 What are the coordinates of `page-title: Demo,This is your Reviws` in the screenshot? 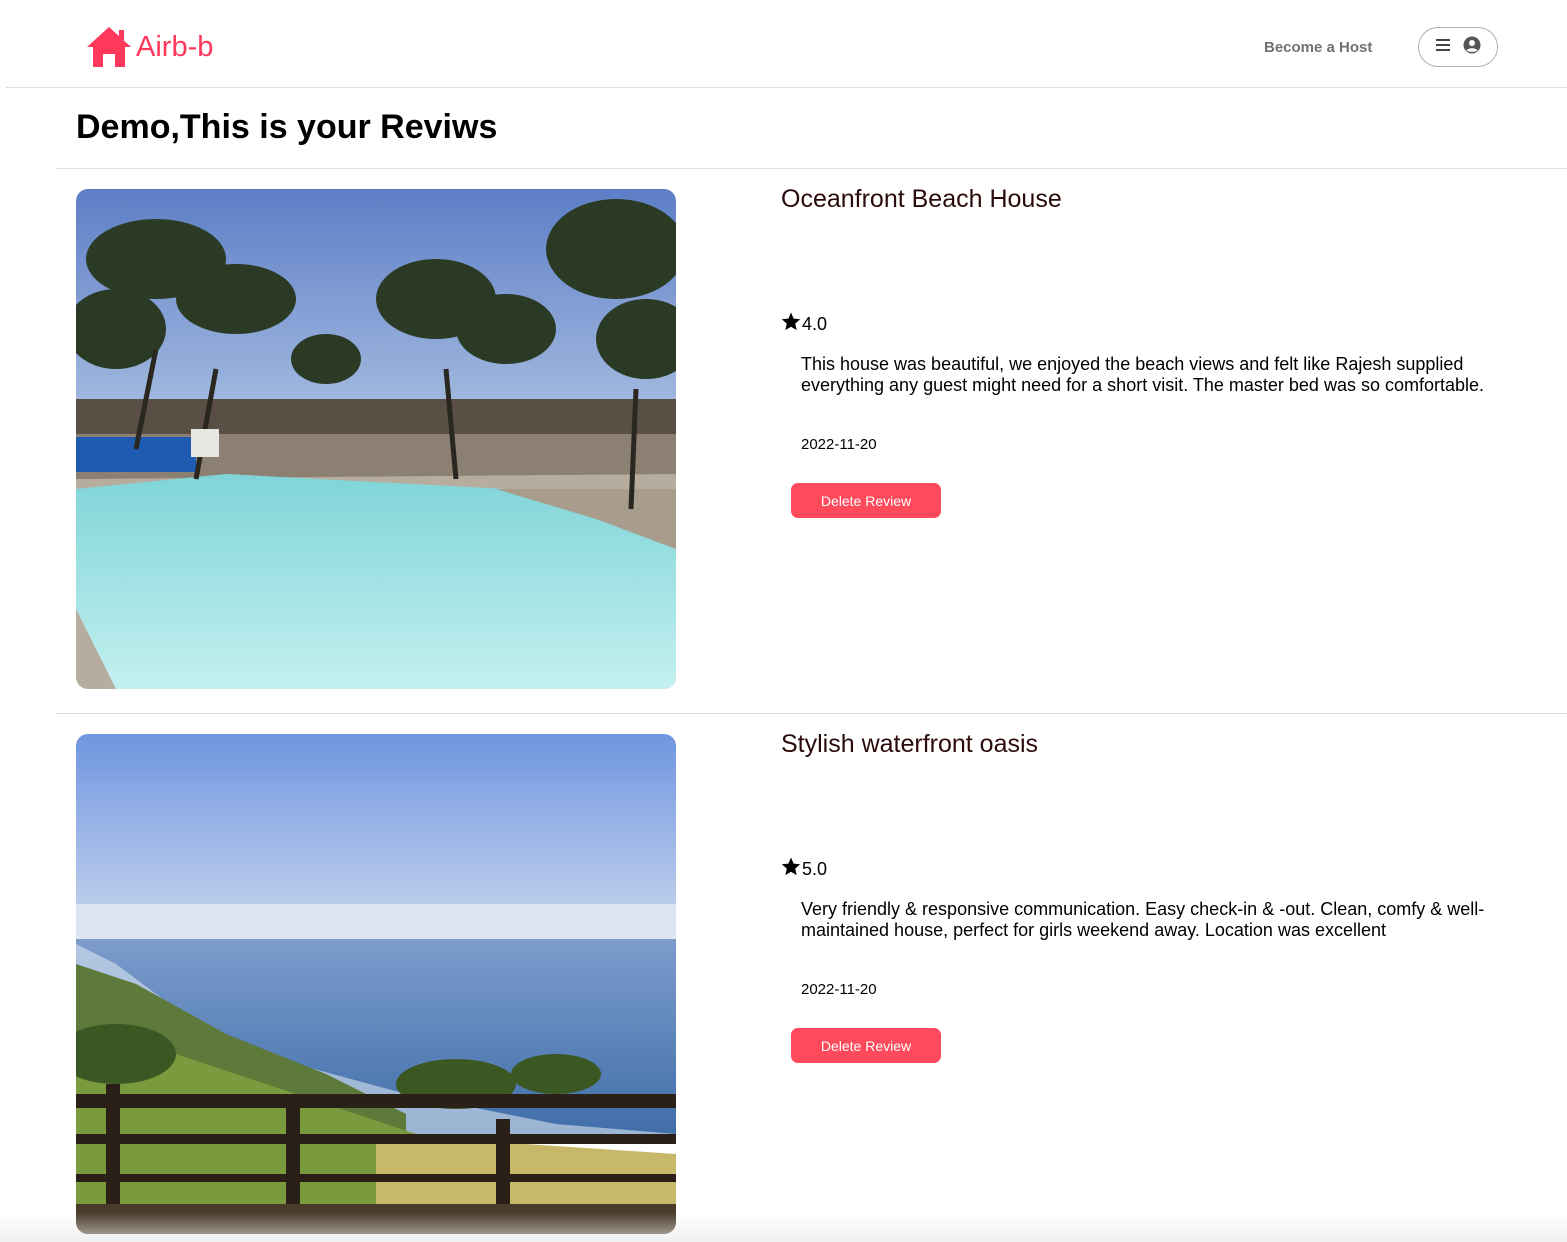 It's located at (287, 127).